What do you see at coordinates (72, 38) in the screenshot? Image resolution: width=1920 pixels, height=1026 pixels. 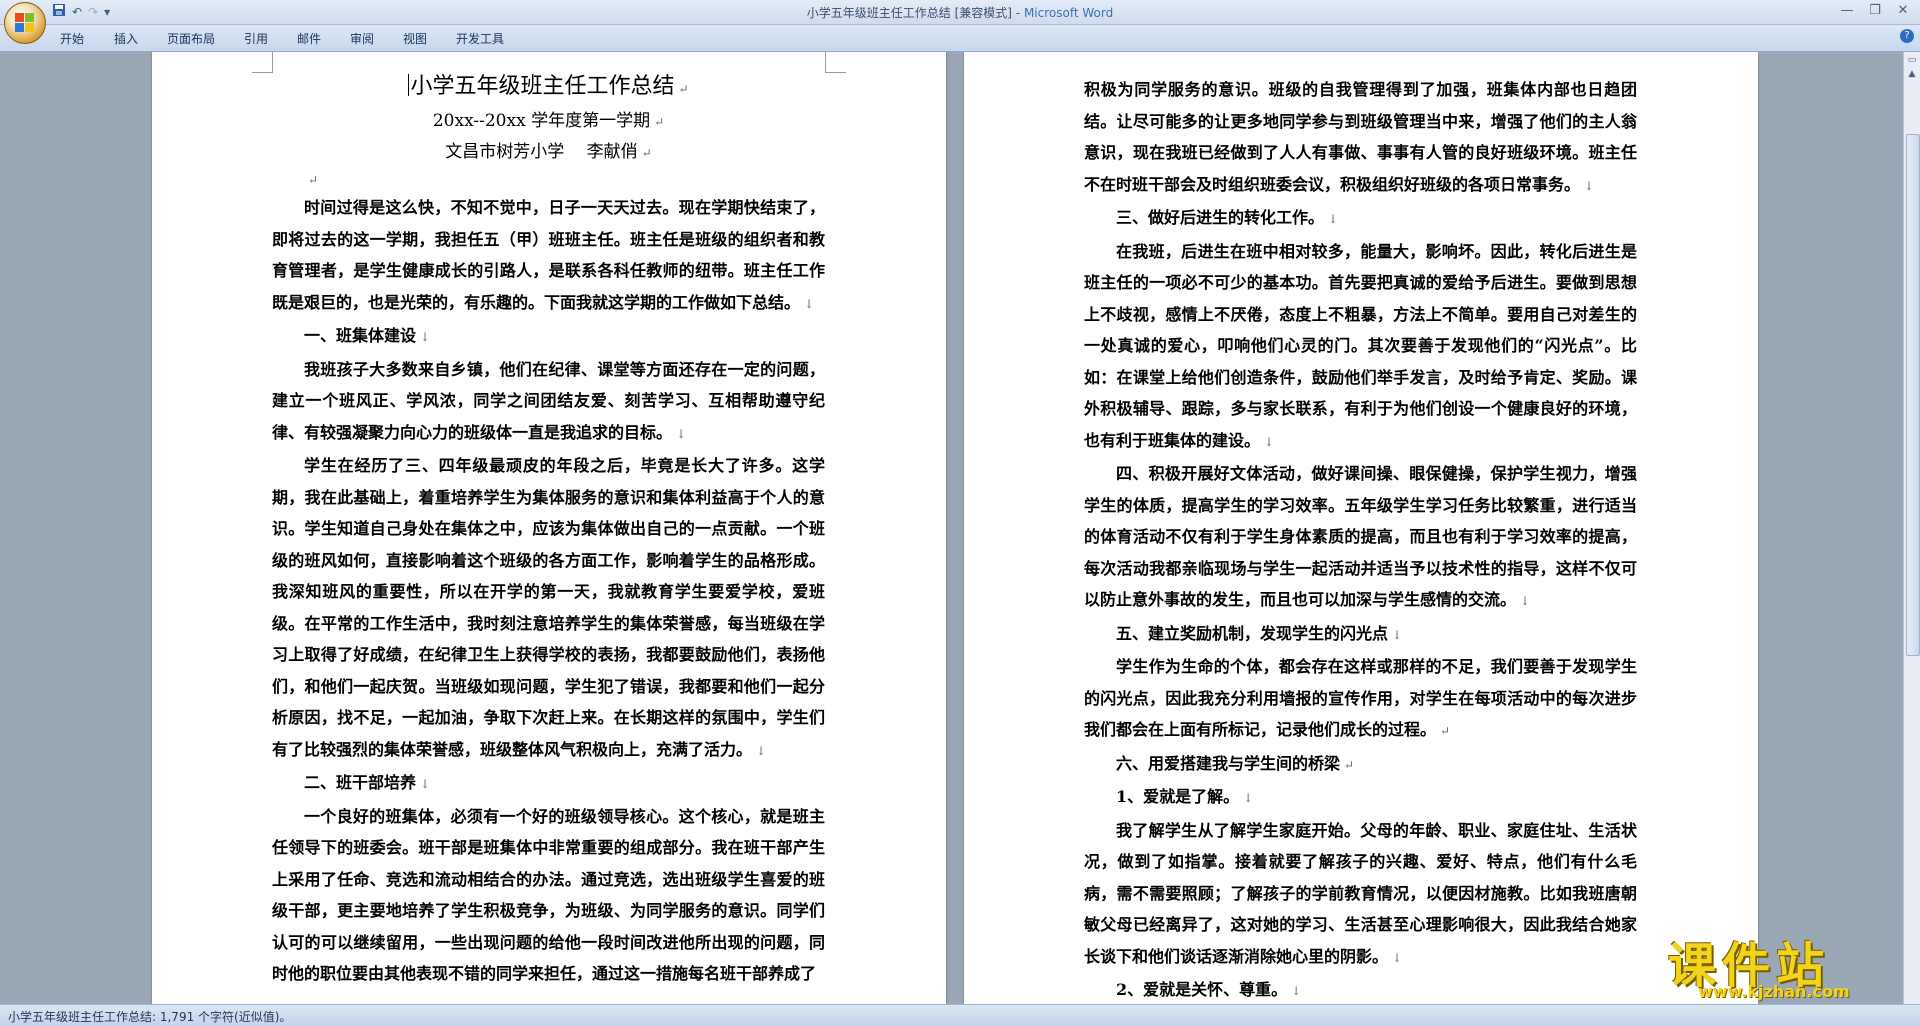 I see `tab-home: 开始` at bounding box center [72, 38].